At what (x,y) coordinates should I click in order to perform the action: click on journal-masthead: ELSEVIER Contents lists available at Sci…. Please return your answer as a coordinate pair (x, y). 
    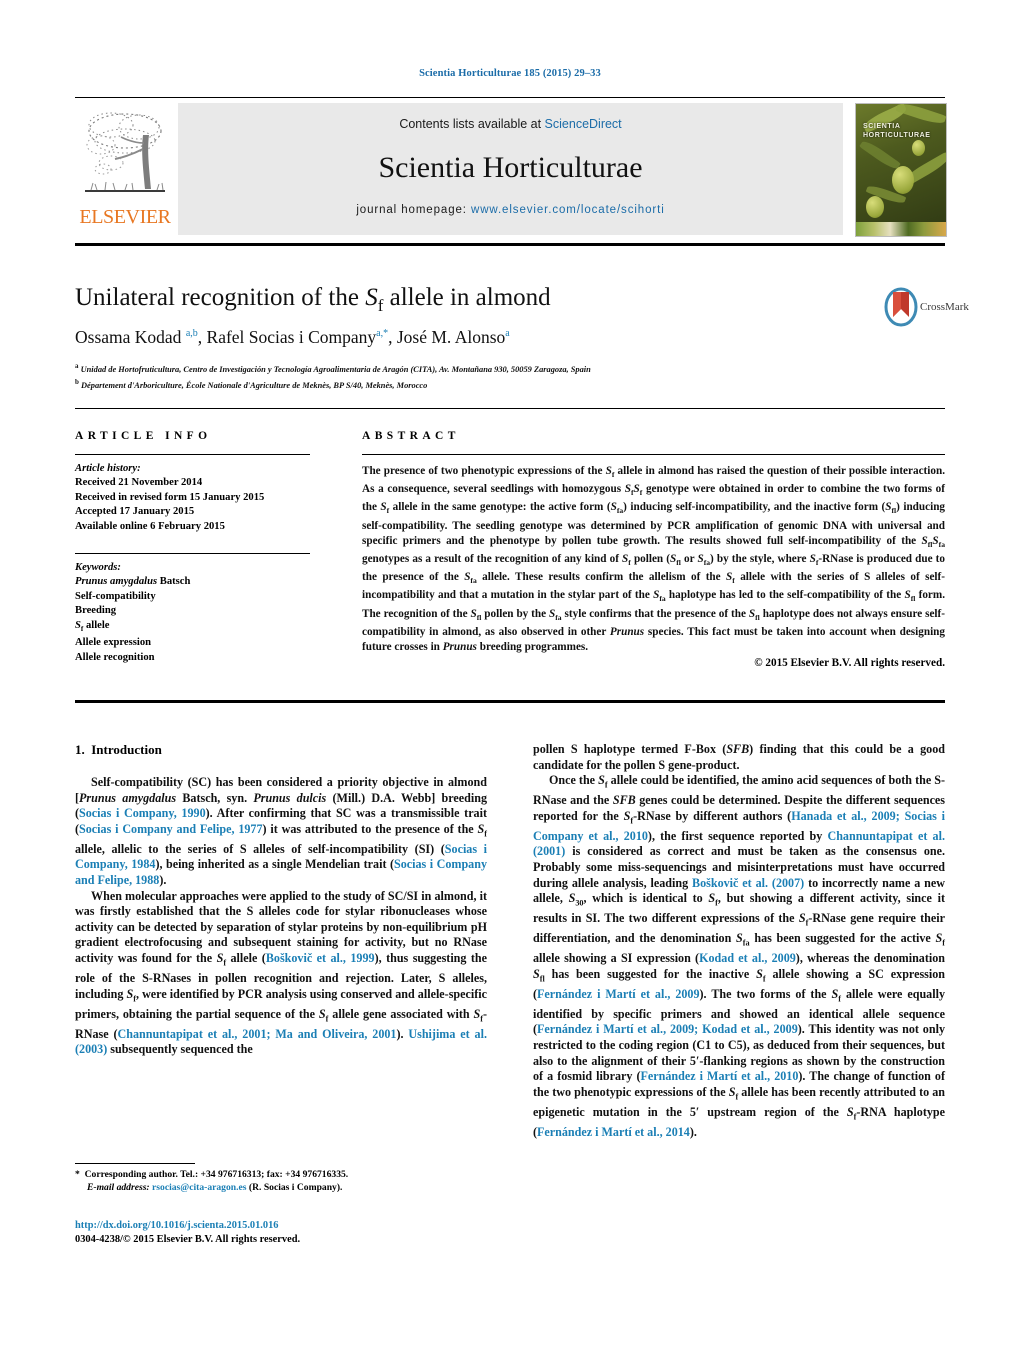
    Looking at the image, I should click on (511, 170).